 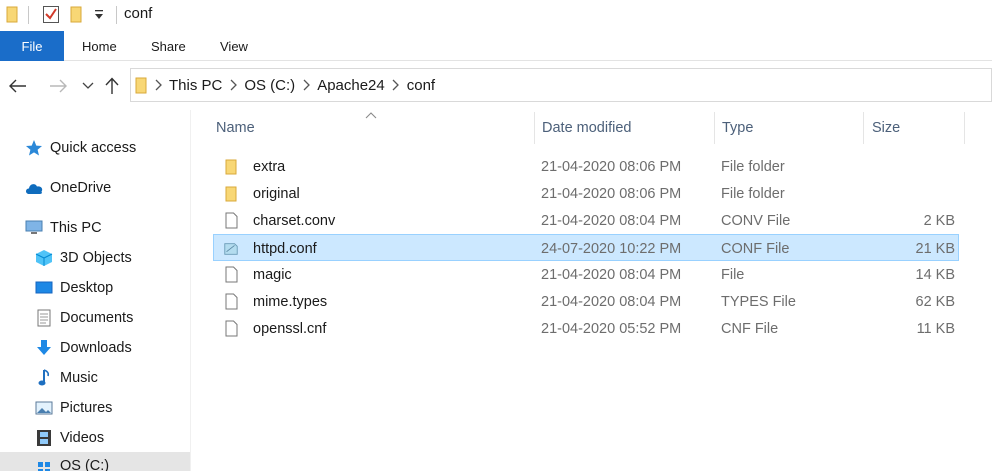 I want to click on tab-view: View, so click(x=234, y=46).